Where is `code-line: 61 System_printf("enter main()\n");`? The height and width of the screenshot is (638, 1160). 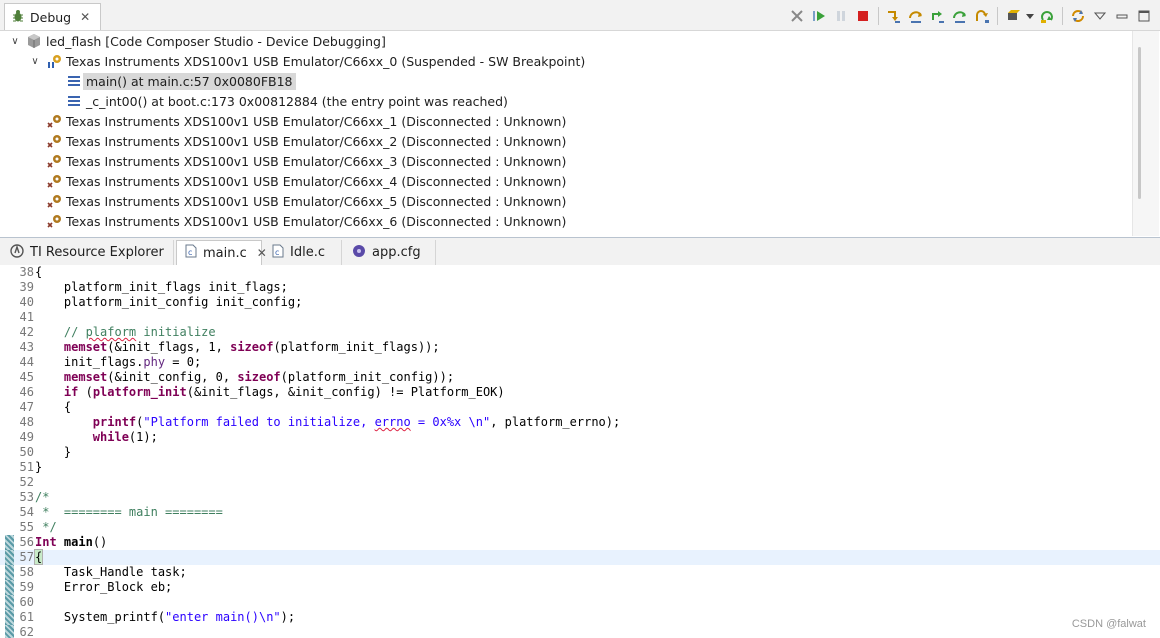
code-line: 61 System_printf("enter main()\n"); is located at coordinates (580, 617).